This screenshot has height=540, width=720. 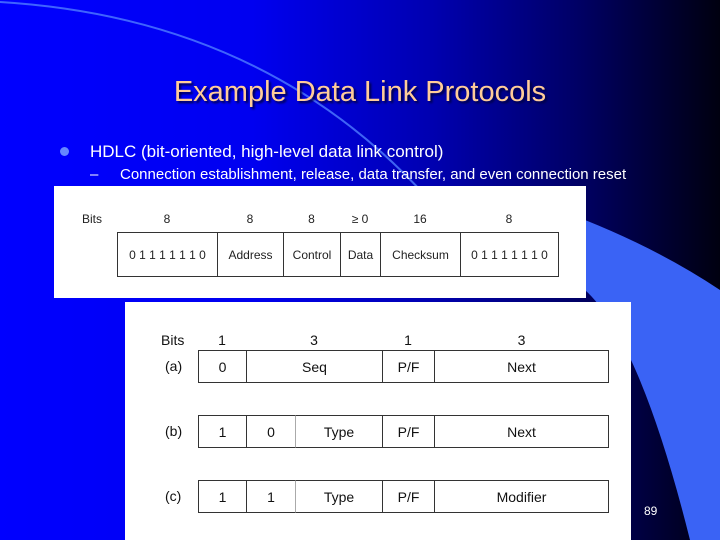 What do you see at coordinates (271, 431) in the screenshot?
I see `row-b-field: 0` at bounding box center [271, 431].